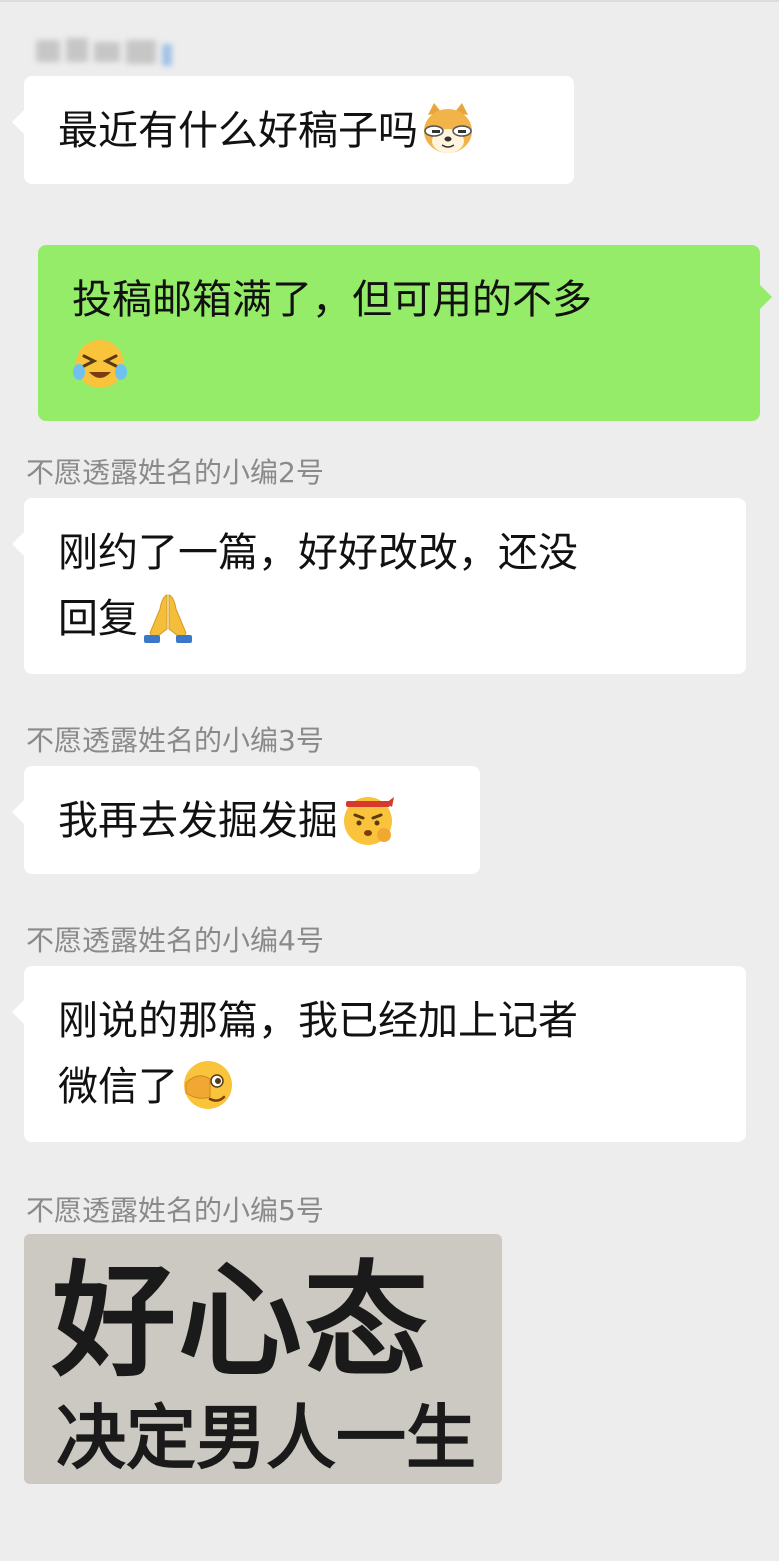 The image size is (779, 1561). What do you see at coordinates (175, 740) in the screenshot?
I see `sender-name: 不愿透露姓名的小编3号` at bounding box center [175, 740].